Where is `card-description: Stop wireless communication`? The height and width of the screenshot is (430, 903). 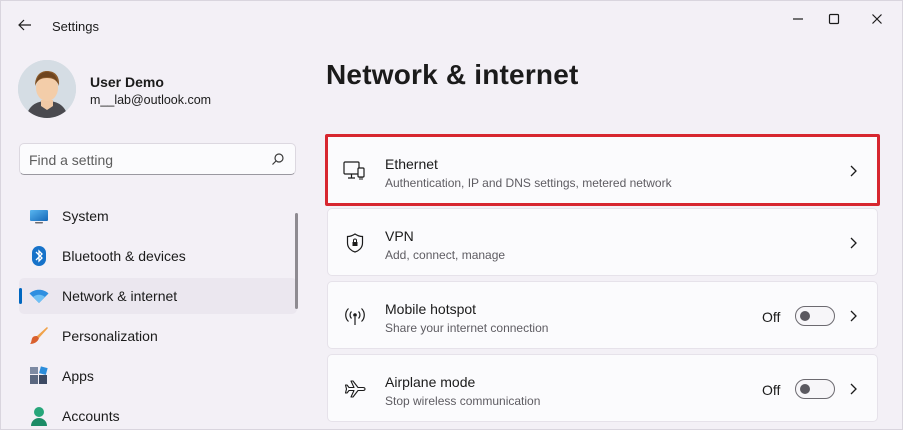
card-description: Stop wireless communication is located at coordinates (463, 401).